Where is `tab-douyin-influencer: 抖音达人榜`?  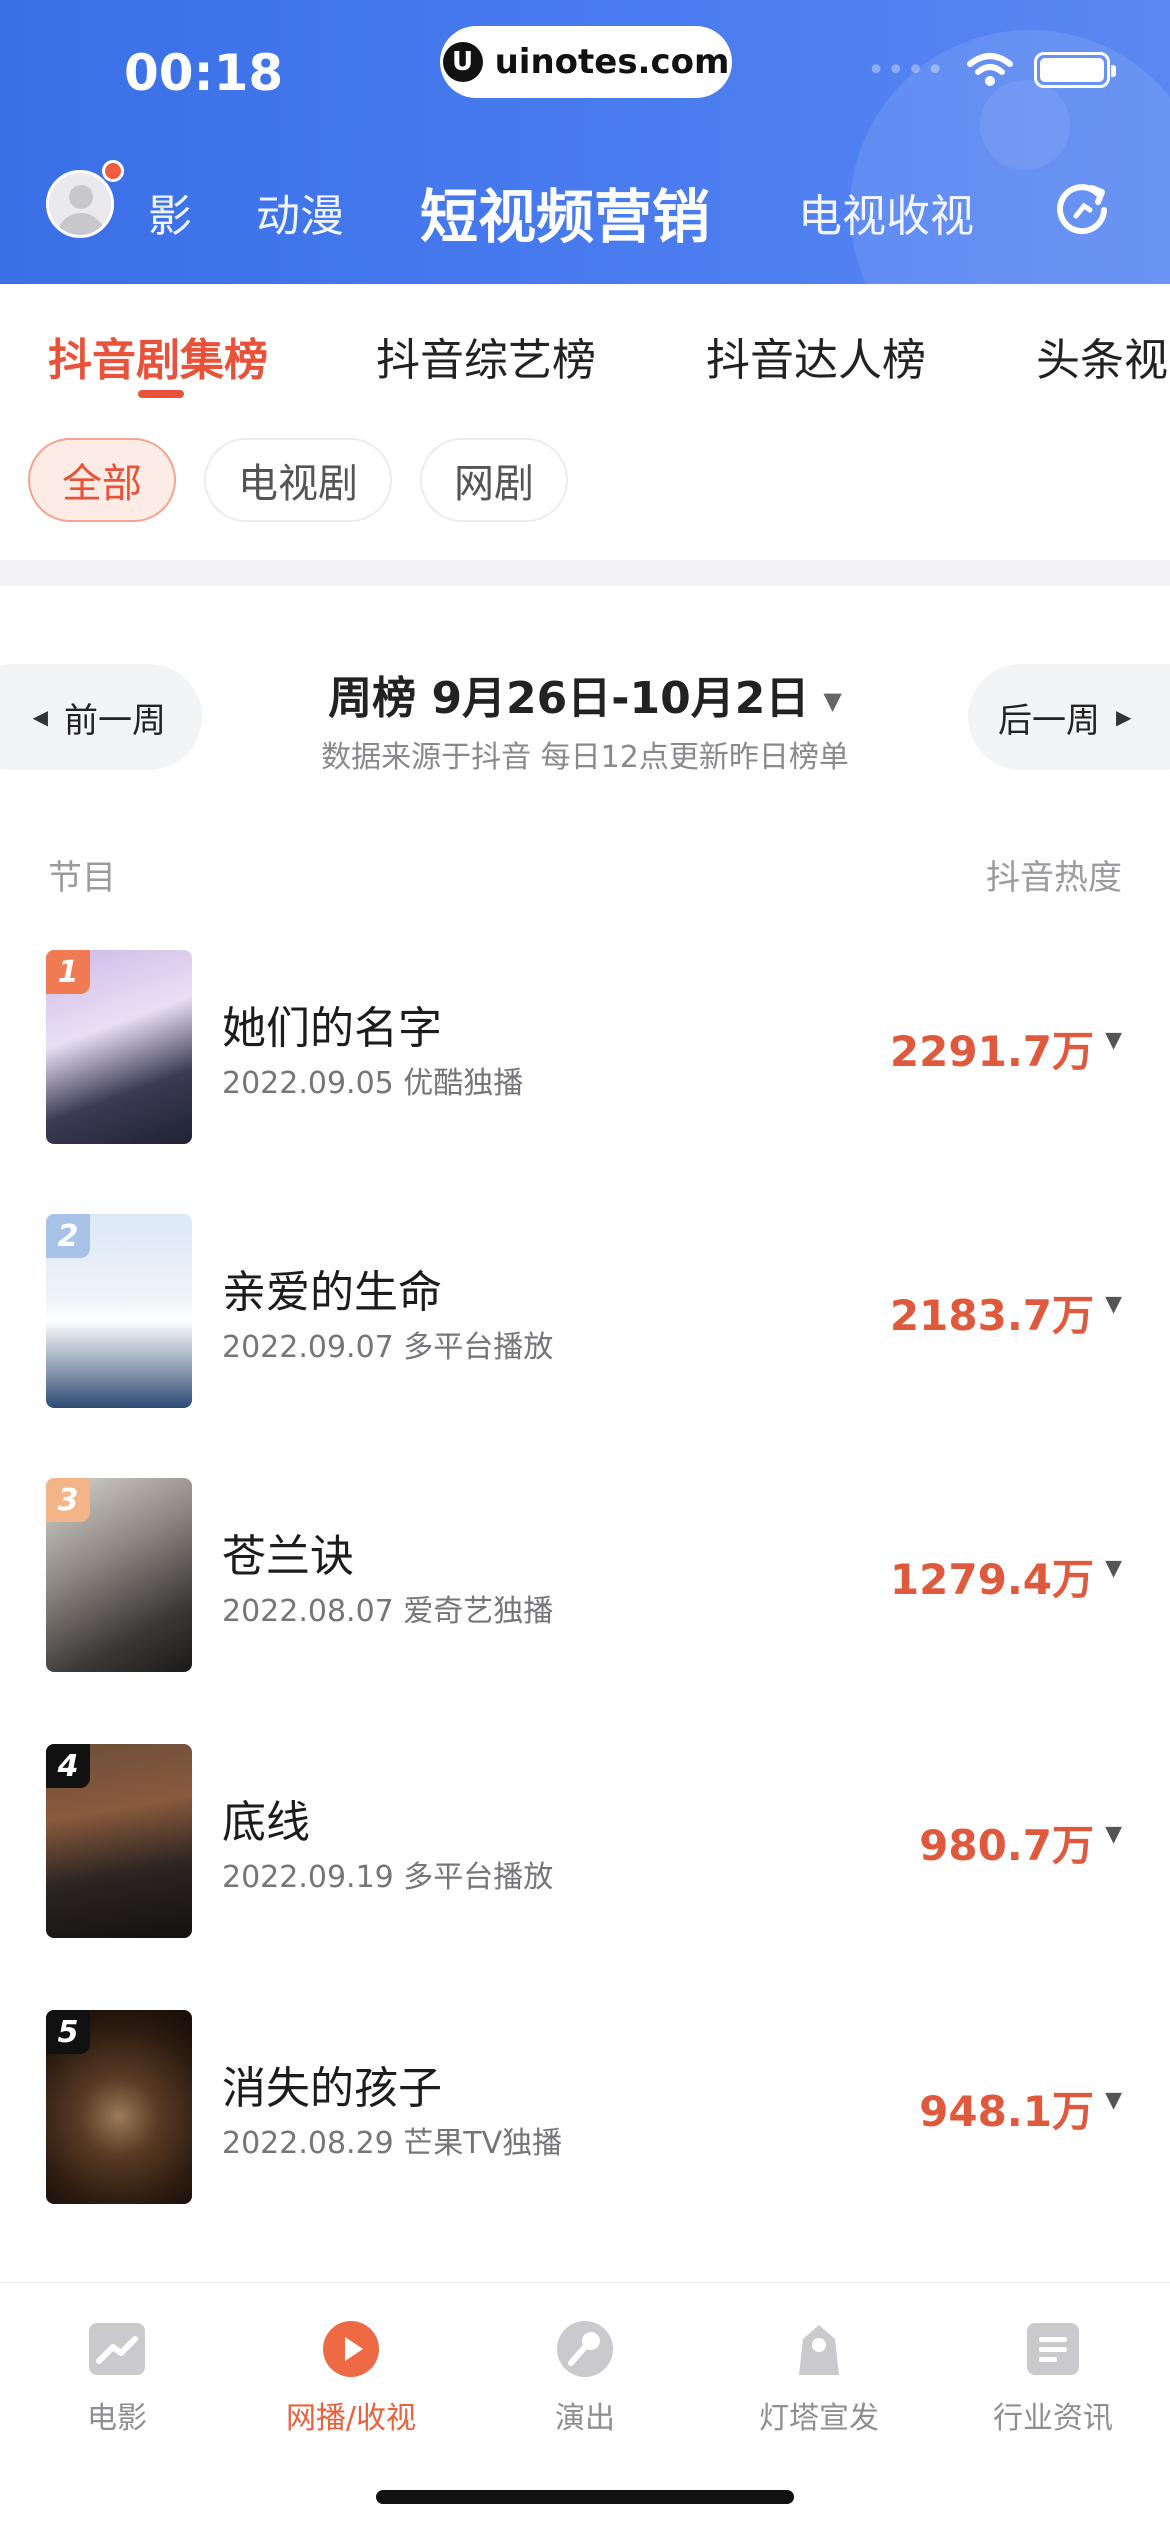 tab-douyin-influencer: 抖音达人榜 is located at coordinates (816, 356).